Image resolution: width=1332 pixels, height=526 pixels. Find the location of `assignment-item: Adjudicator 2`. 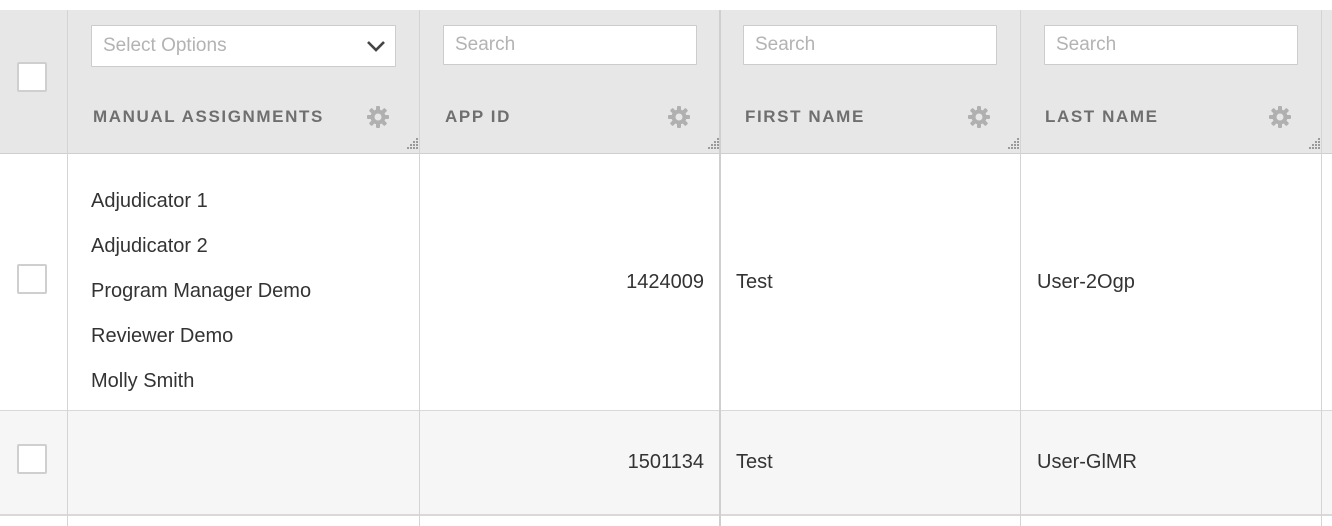

assignment-item: Adjudicator 2 is located at coordinates (149, 246).